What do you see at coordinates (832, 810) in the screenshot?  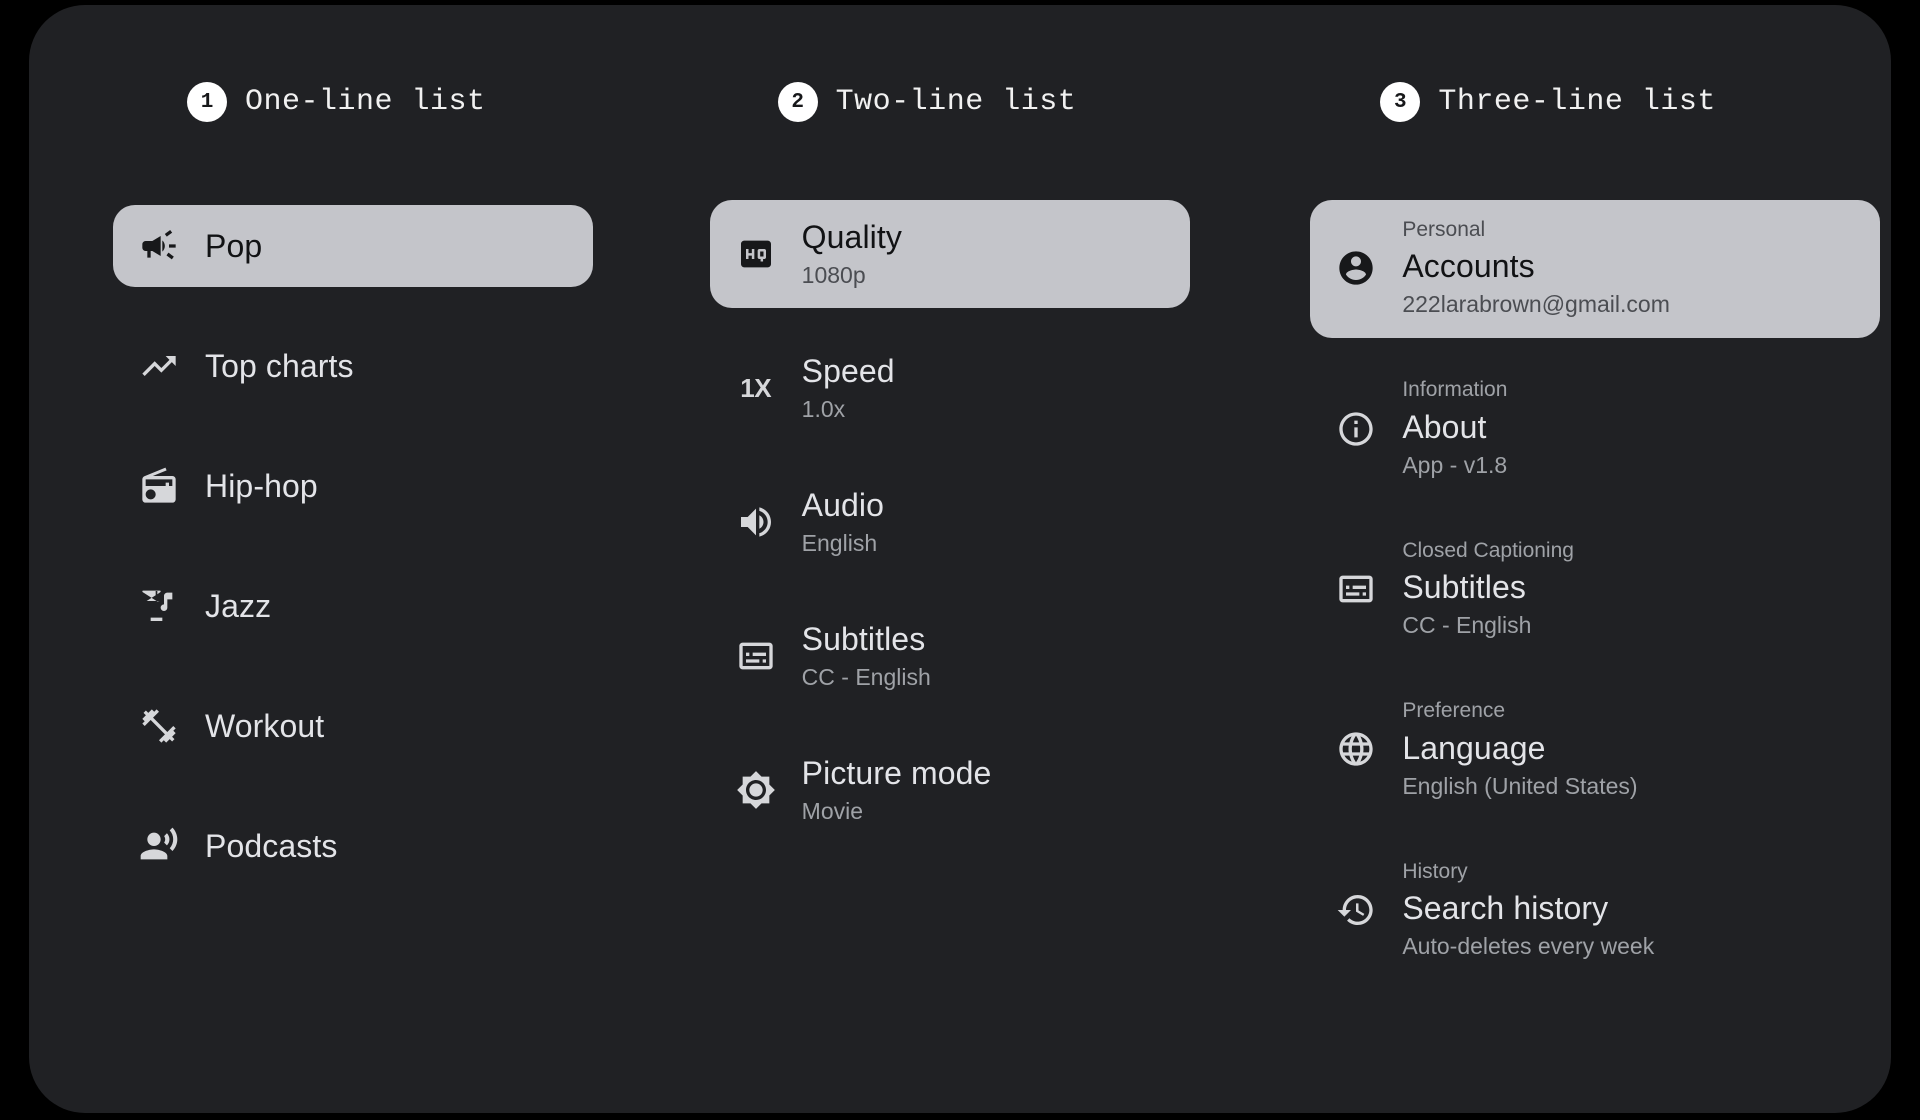 I see `list-item-support: Movie` at bounding box center [832, 810].